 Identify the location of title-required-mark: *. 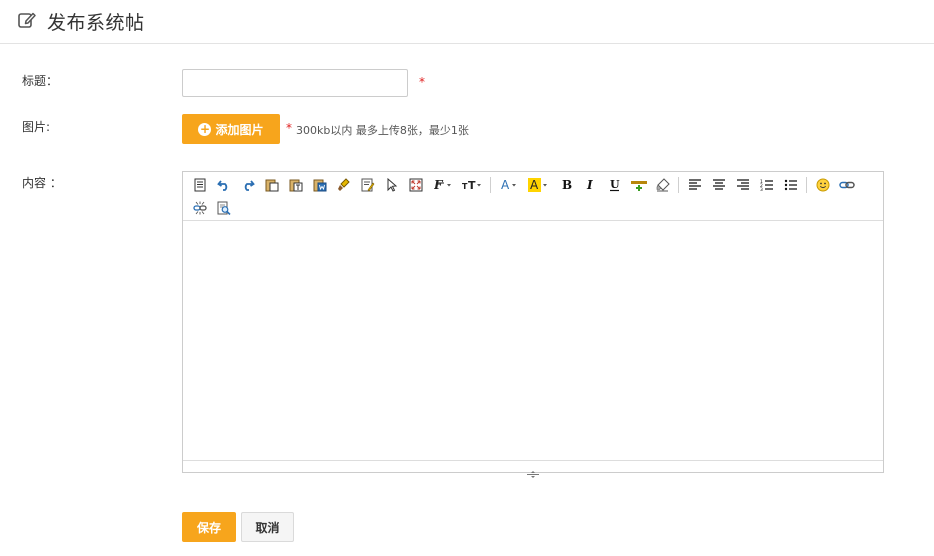
(422, 82).